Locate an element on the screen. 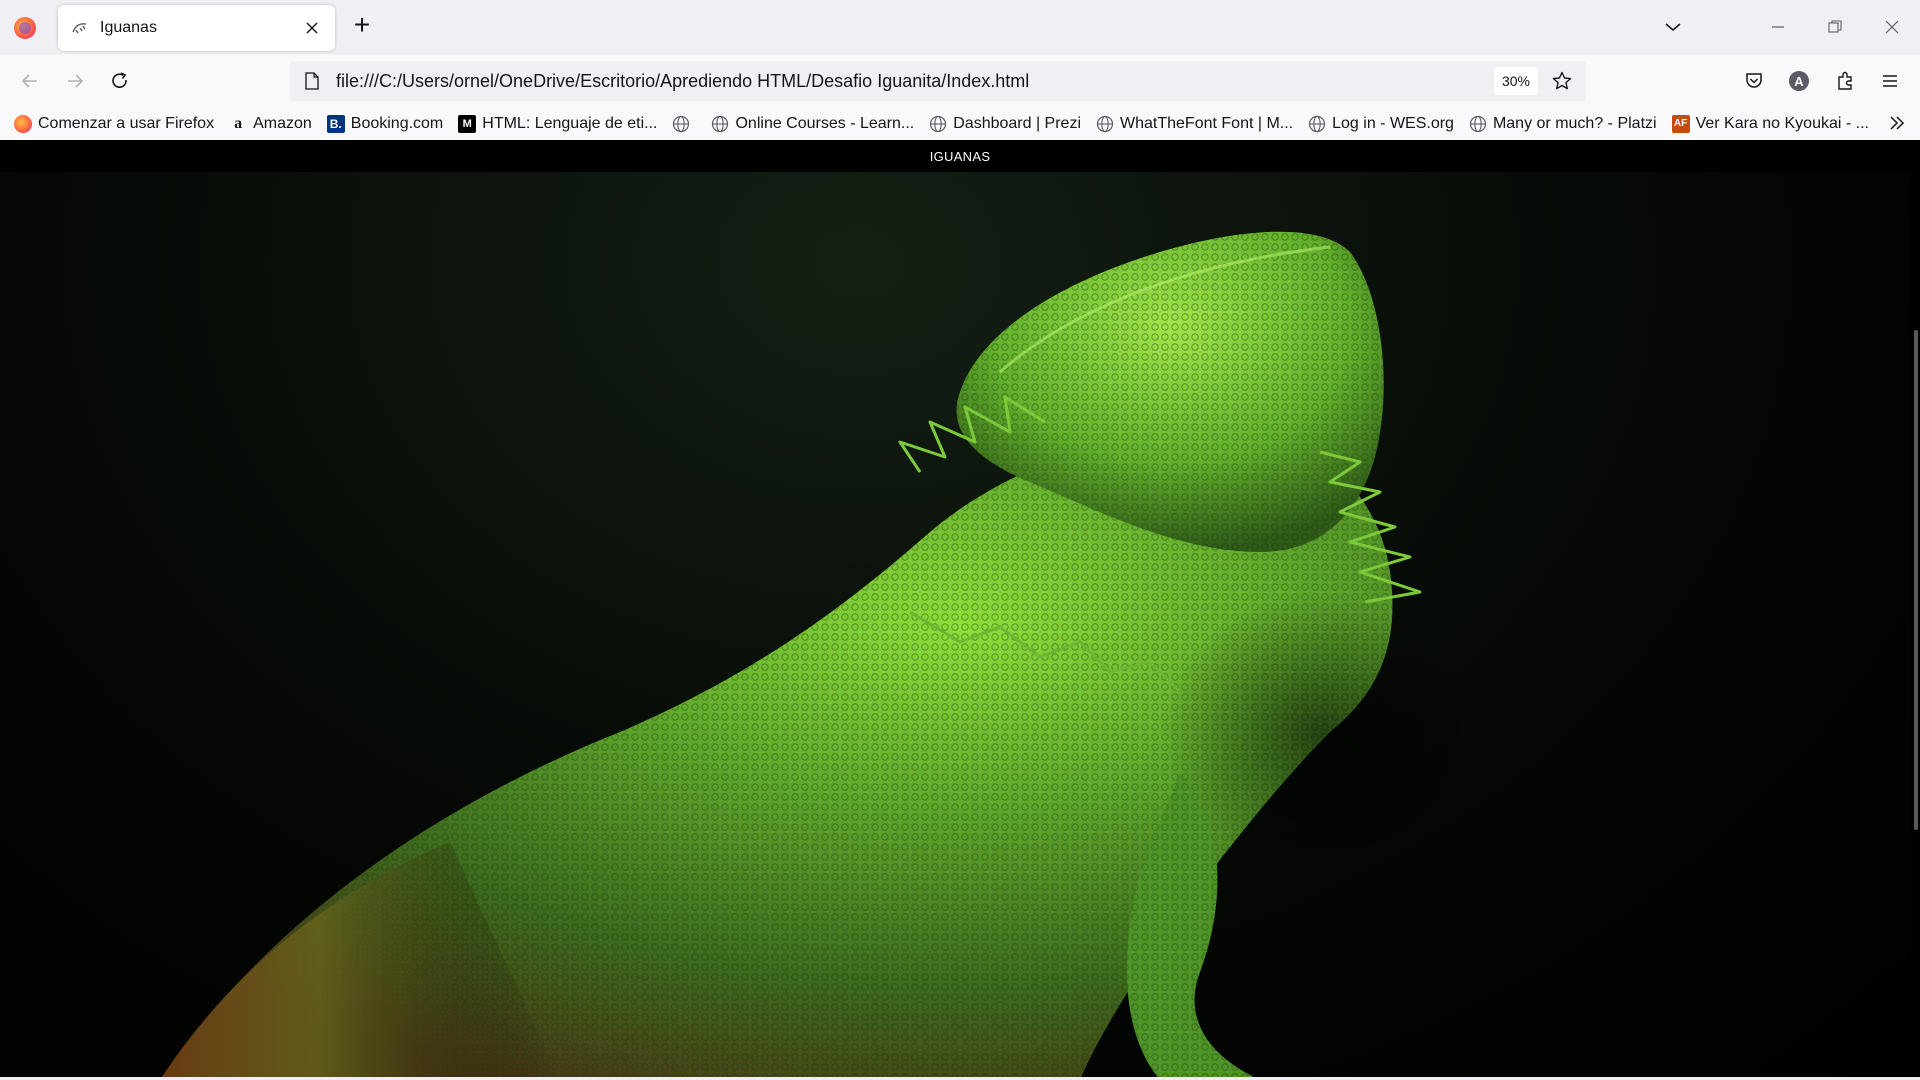 The width and height of the screenshot is (1920, 1080). firefox-logo-icon is located at coordinates (25, 28).